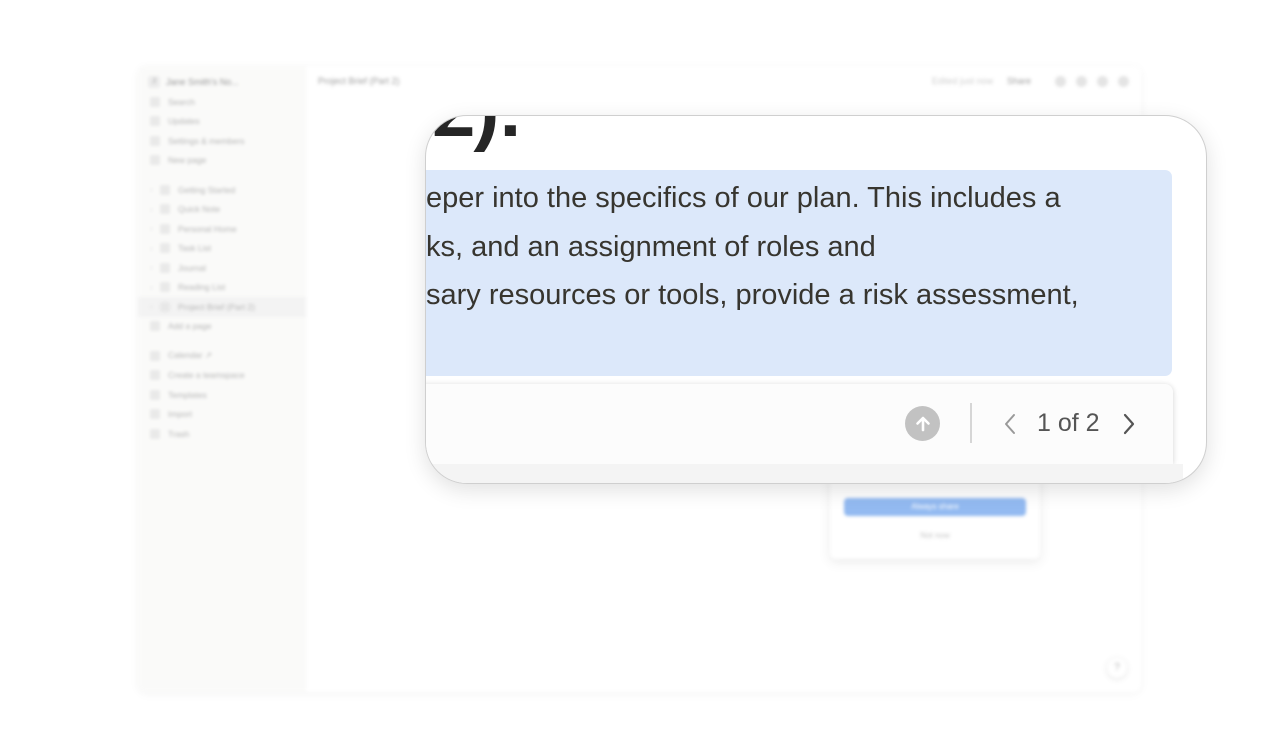  Describe the element at coordinates (155, 355) in the screenshot. I see `calendar-icon` at that location.